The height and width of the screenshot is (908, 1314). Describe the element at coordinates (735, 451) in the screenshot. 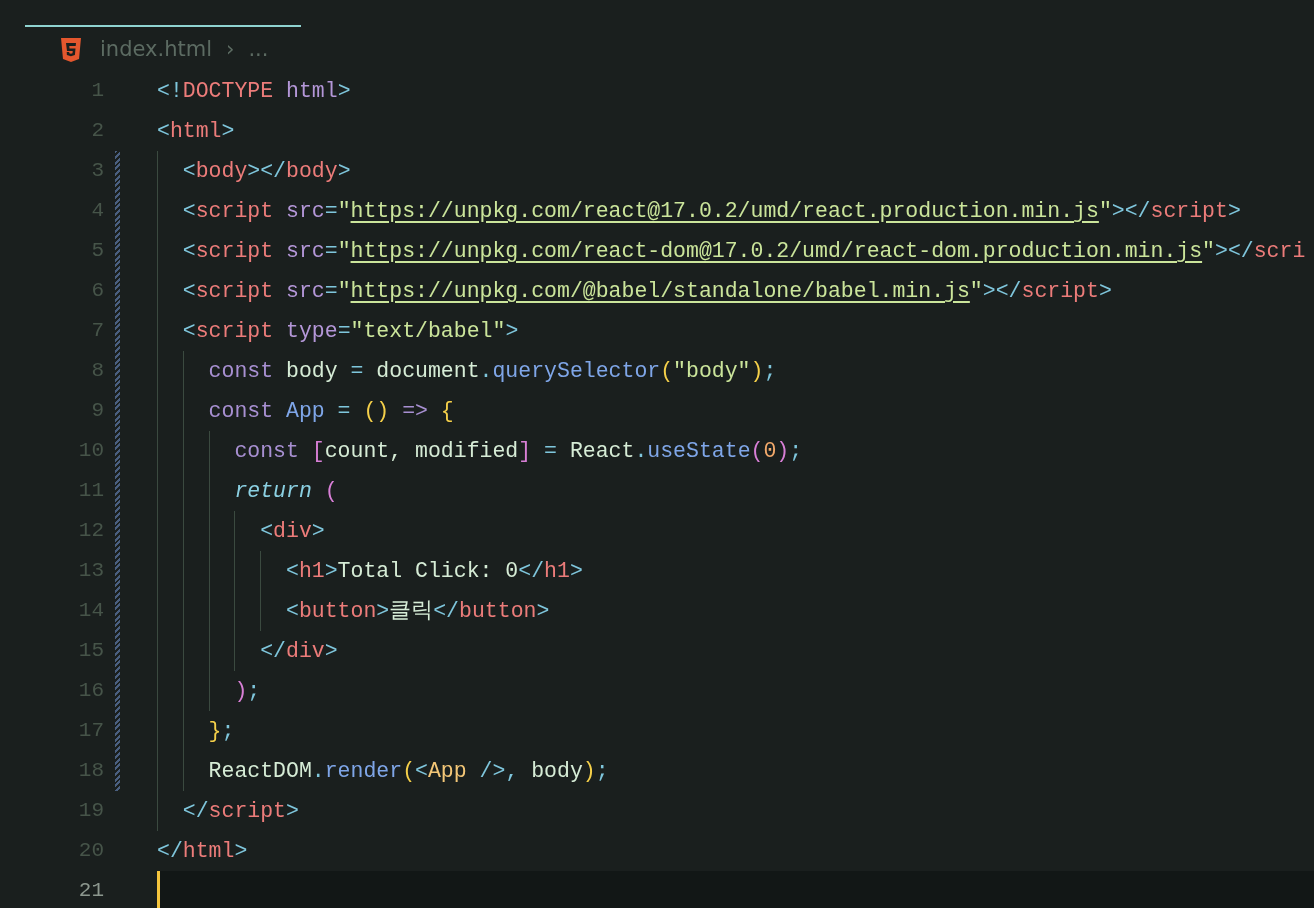

I see `code-line: const [count, modified] = React.useState(0);` at that location.